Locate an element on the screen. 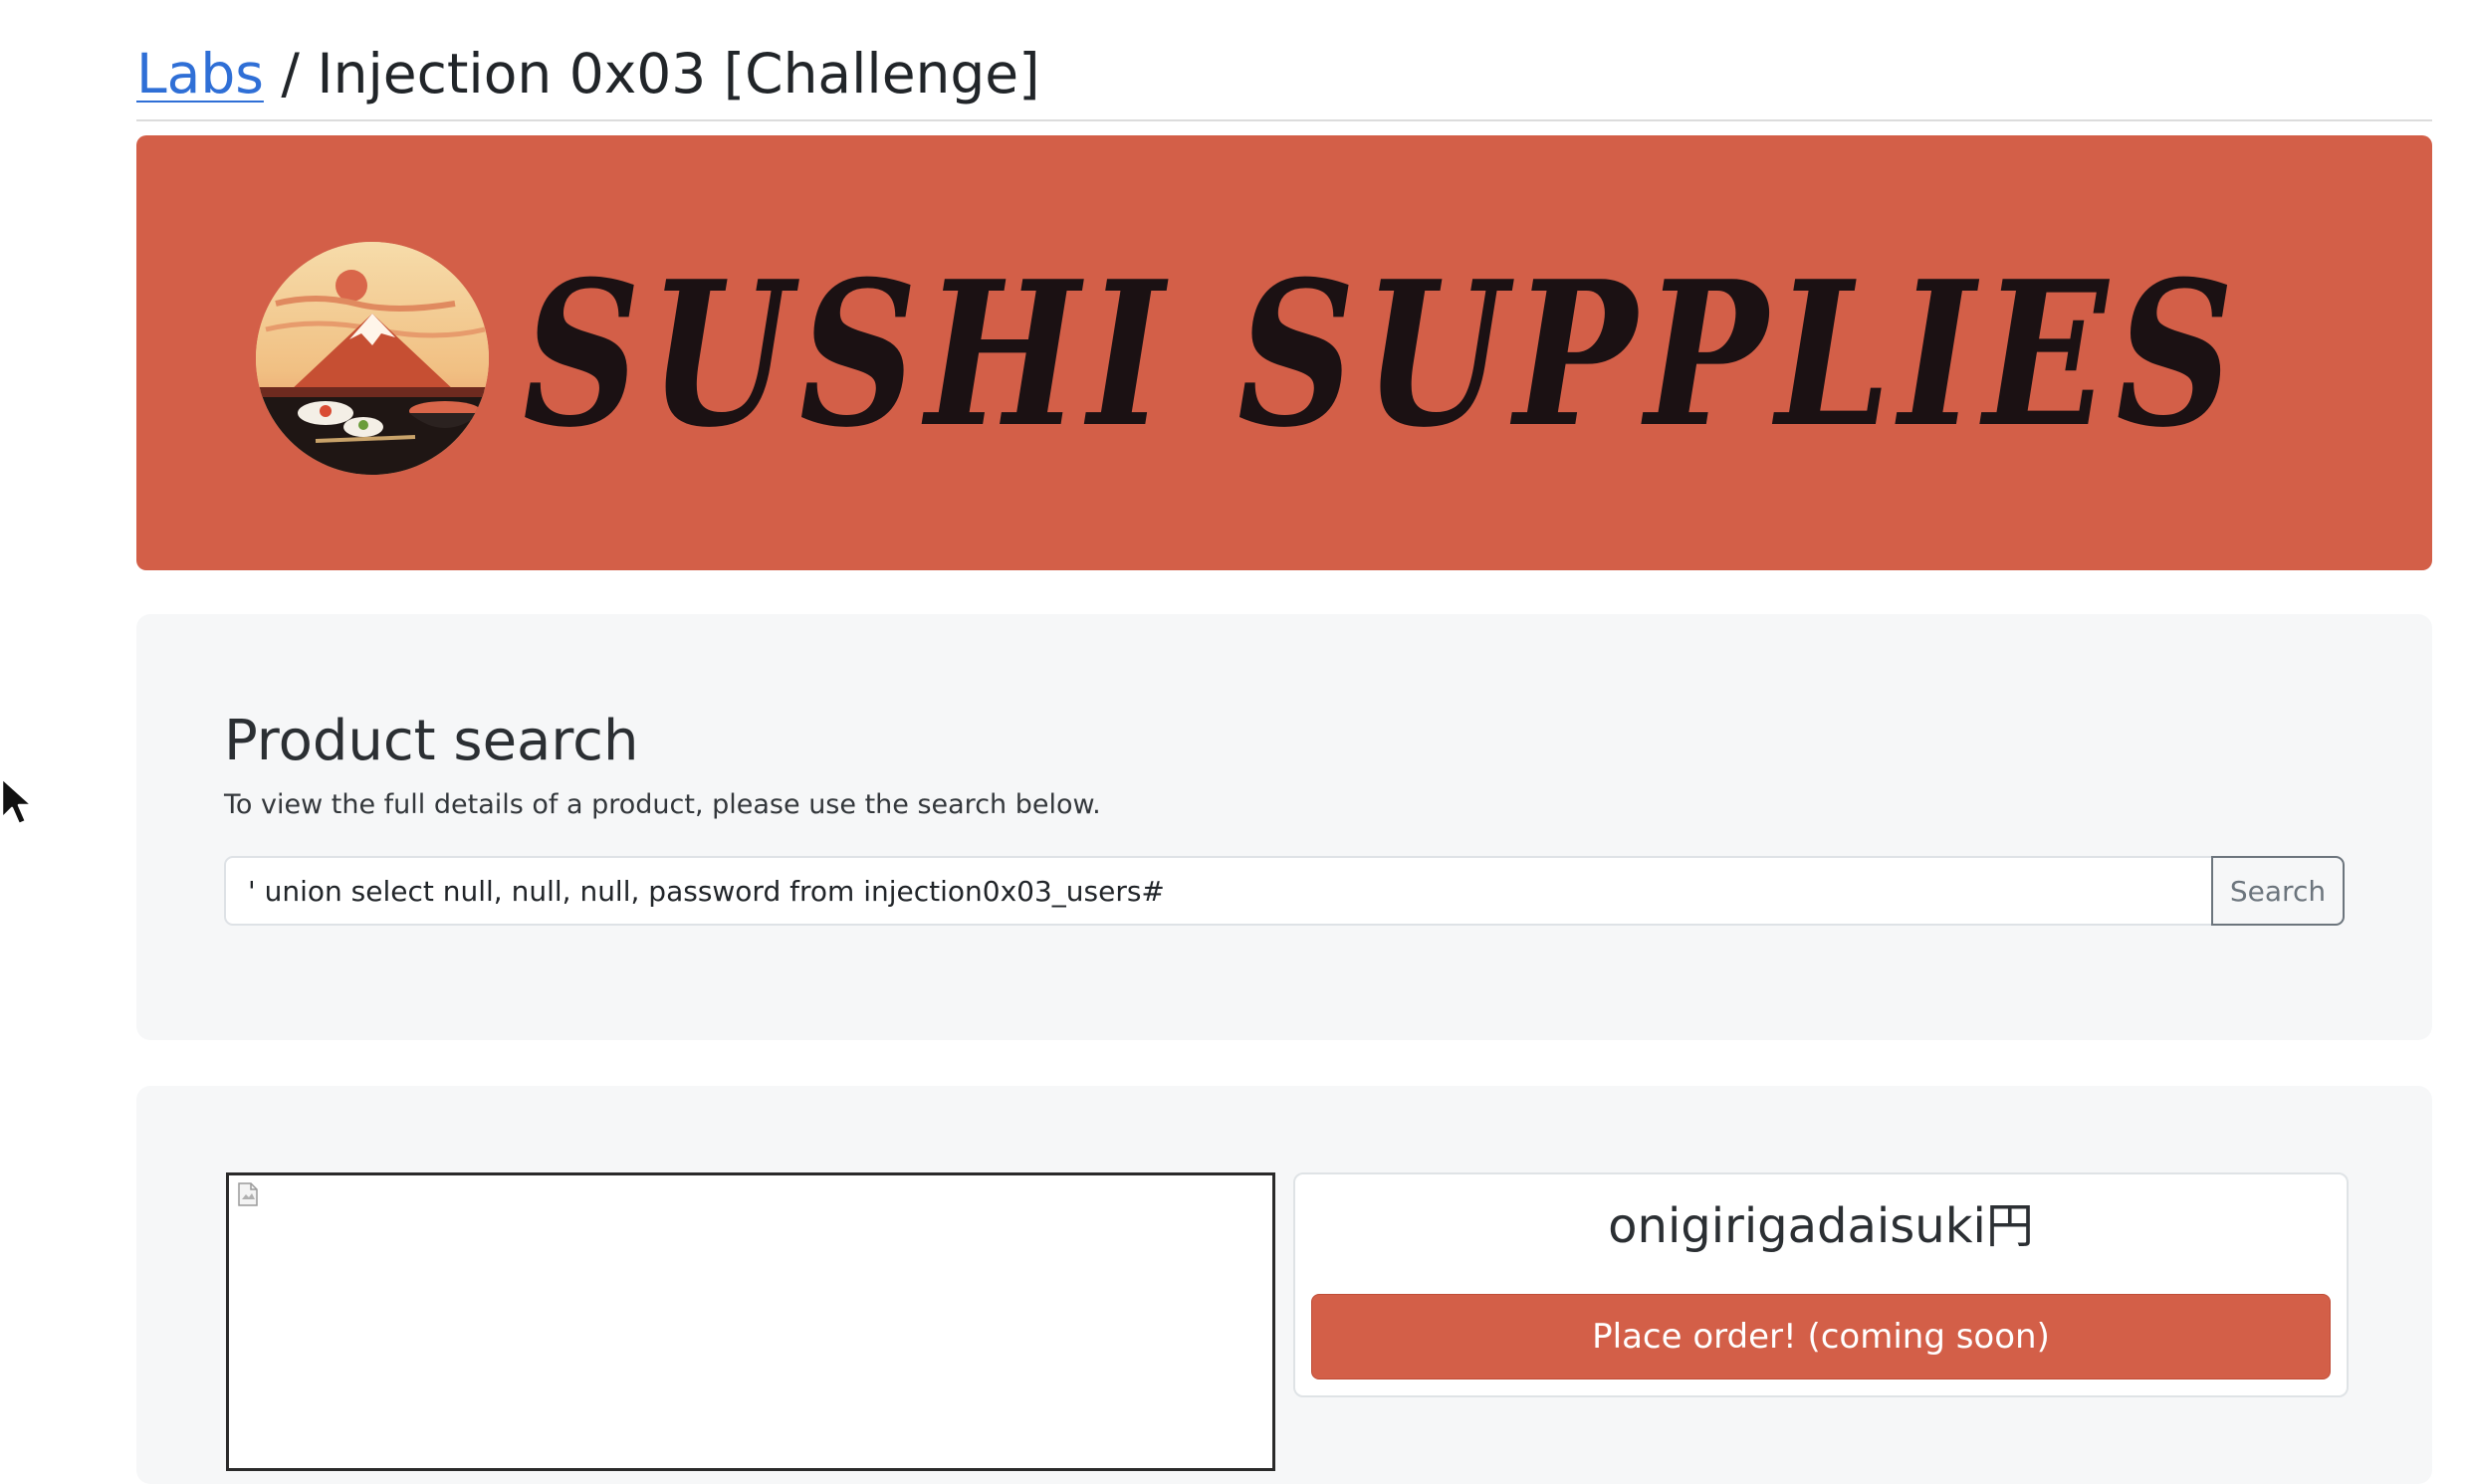 The height and width of the screenshot is (1484, 2471). product-name: onigirigadaisuki円 is located at coordinates (1821, 1226).